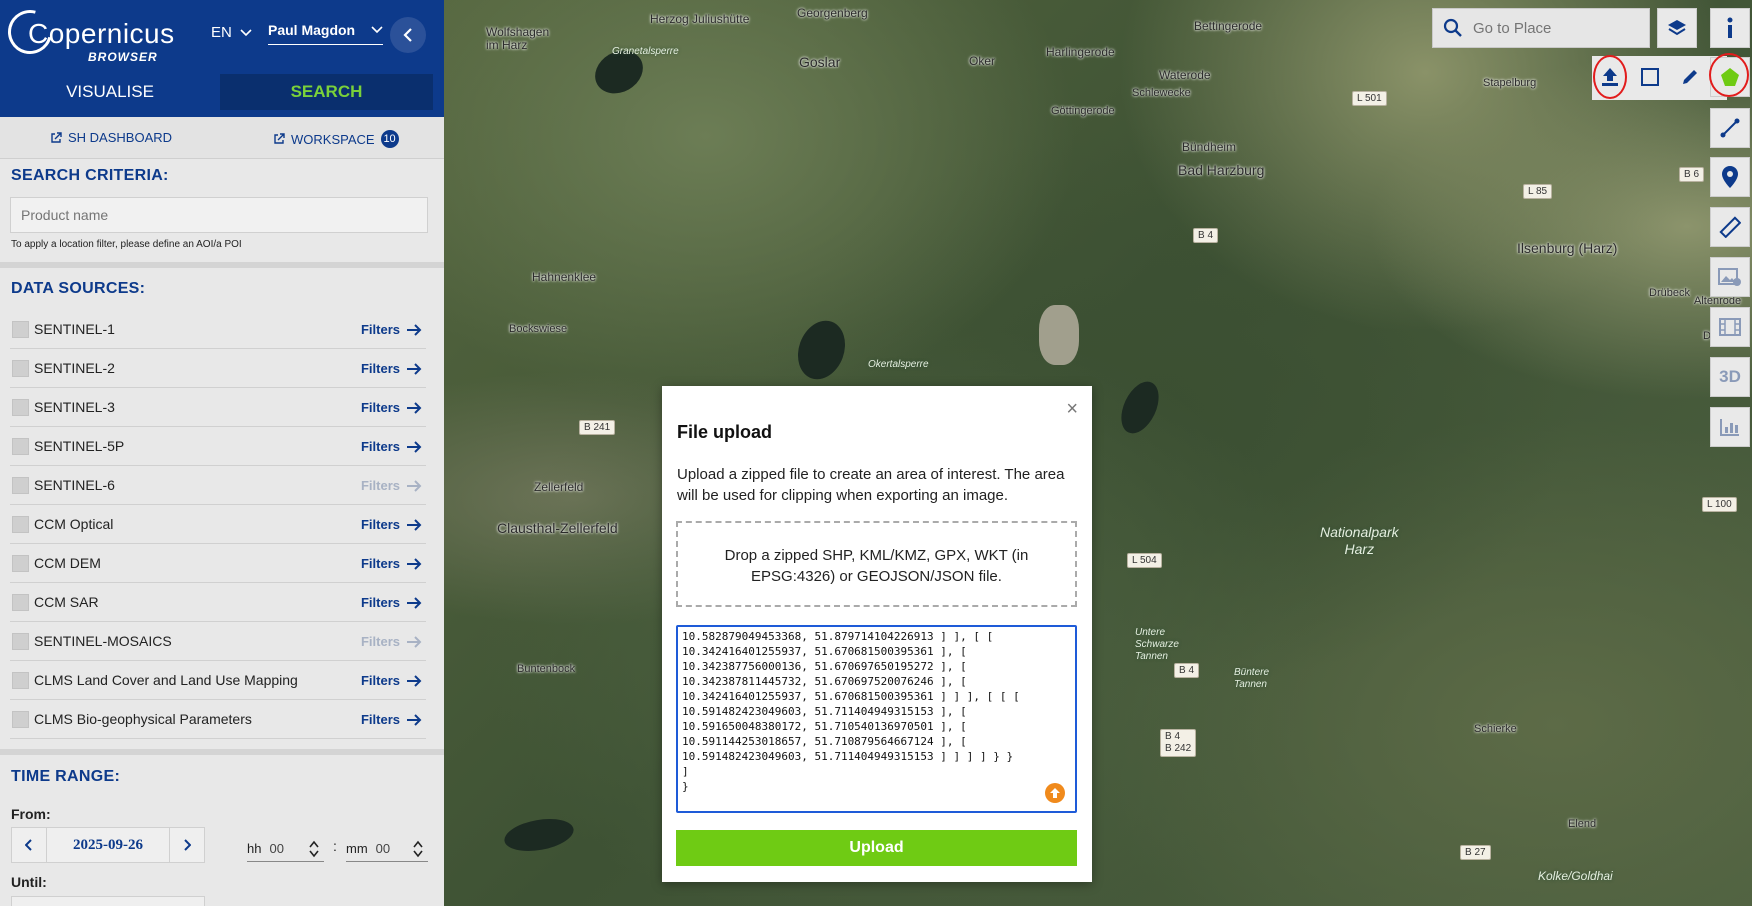  I want to click on user-menu: Paul Magdon, so click(325, 33).